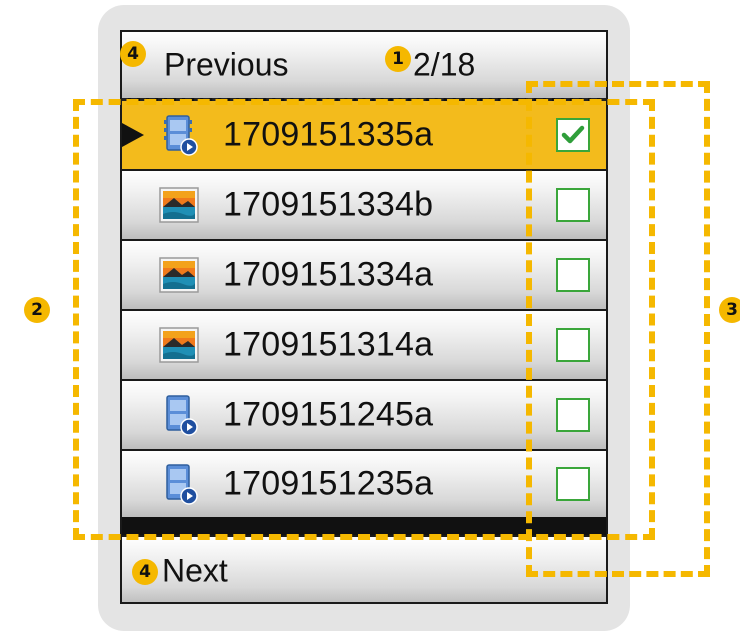  Describe the element at coordinates (37, 310) in the screenshot. I see `callout-badge-file-list: 2` at that location.